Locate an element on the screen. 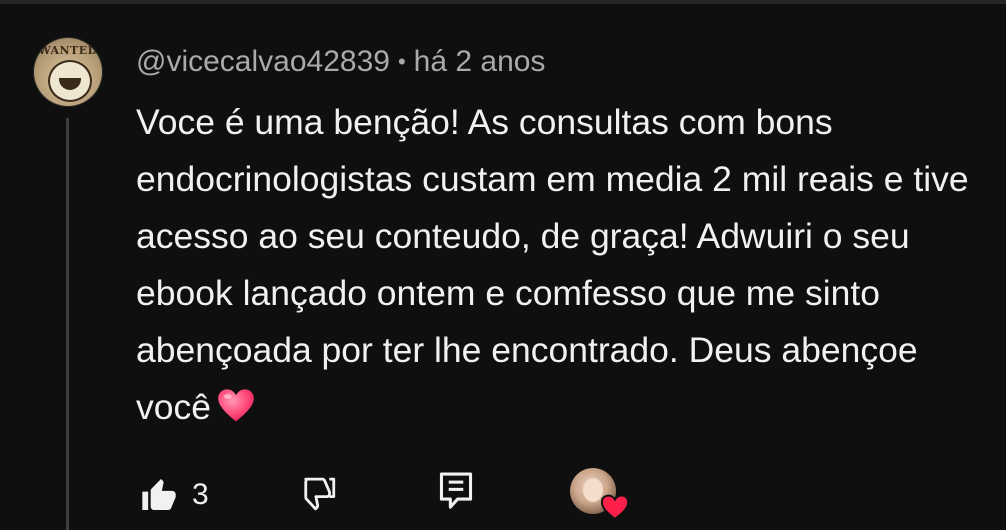 The height and width of the screenshot is (530, 1006). pink-heart-emoji-icon is located at coordinates (236, 405).